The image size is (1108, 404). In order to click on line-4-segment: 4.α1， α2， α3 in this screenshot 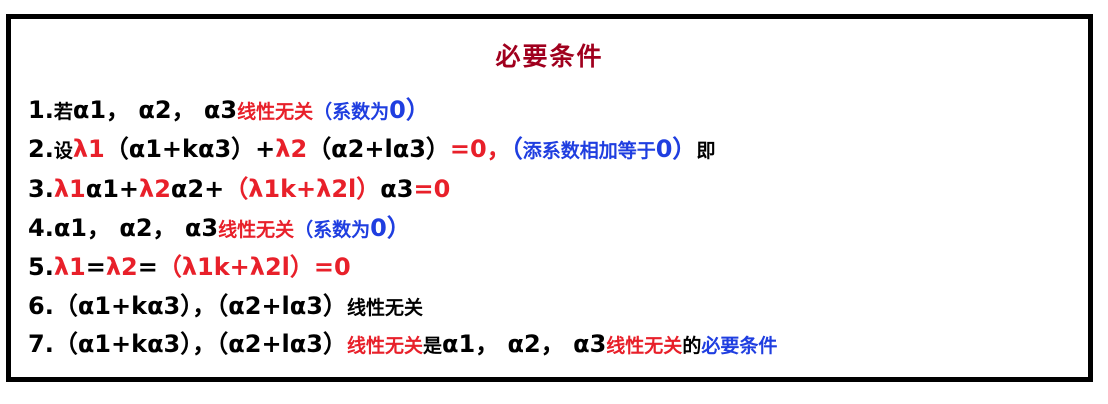, I will do `click(123, 228)`.